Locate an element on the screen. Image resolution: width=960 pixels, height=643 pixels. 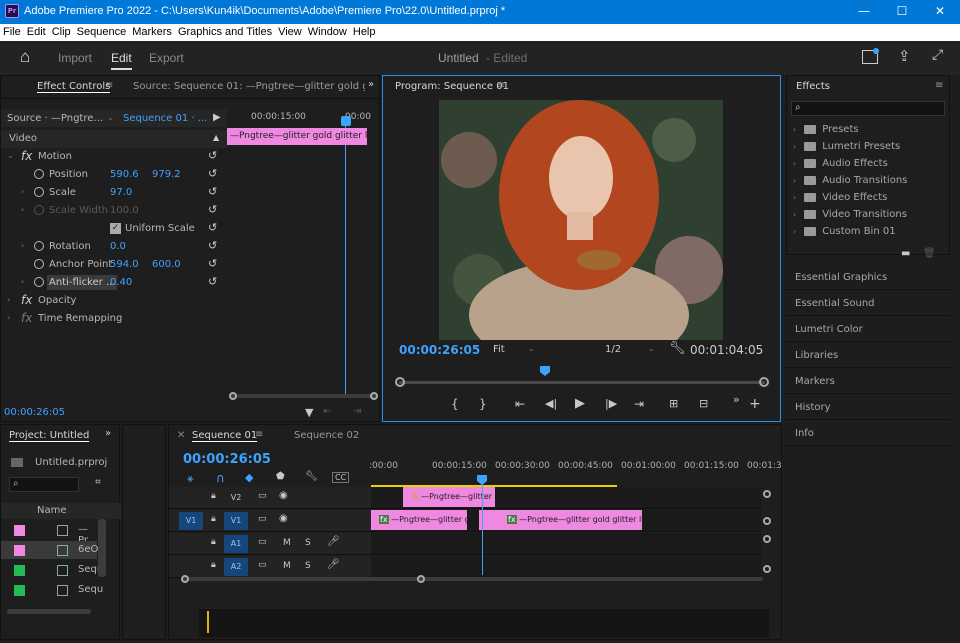
ec-current-time: 00:00:26:05 is located at coordinates (34, 412).